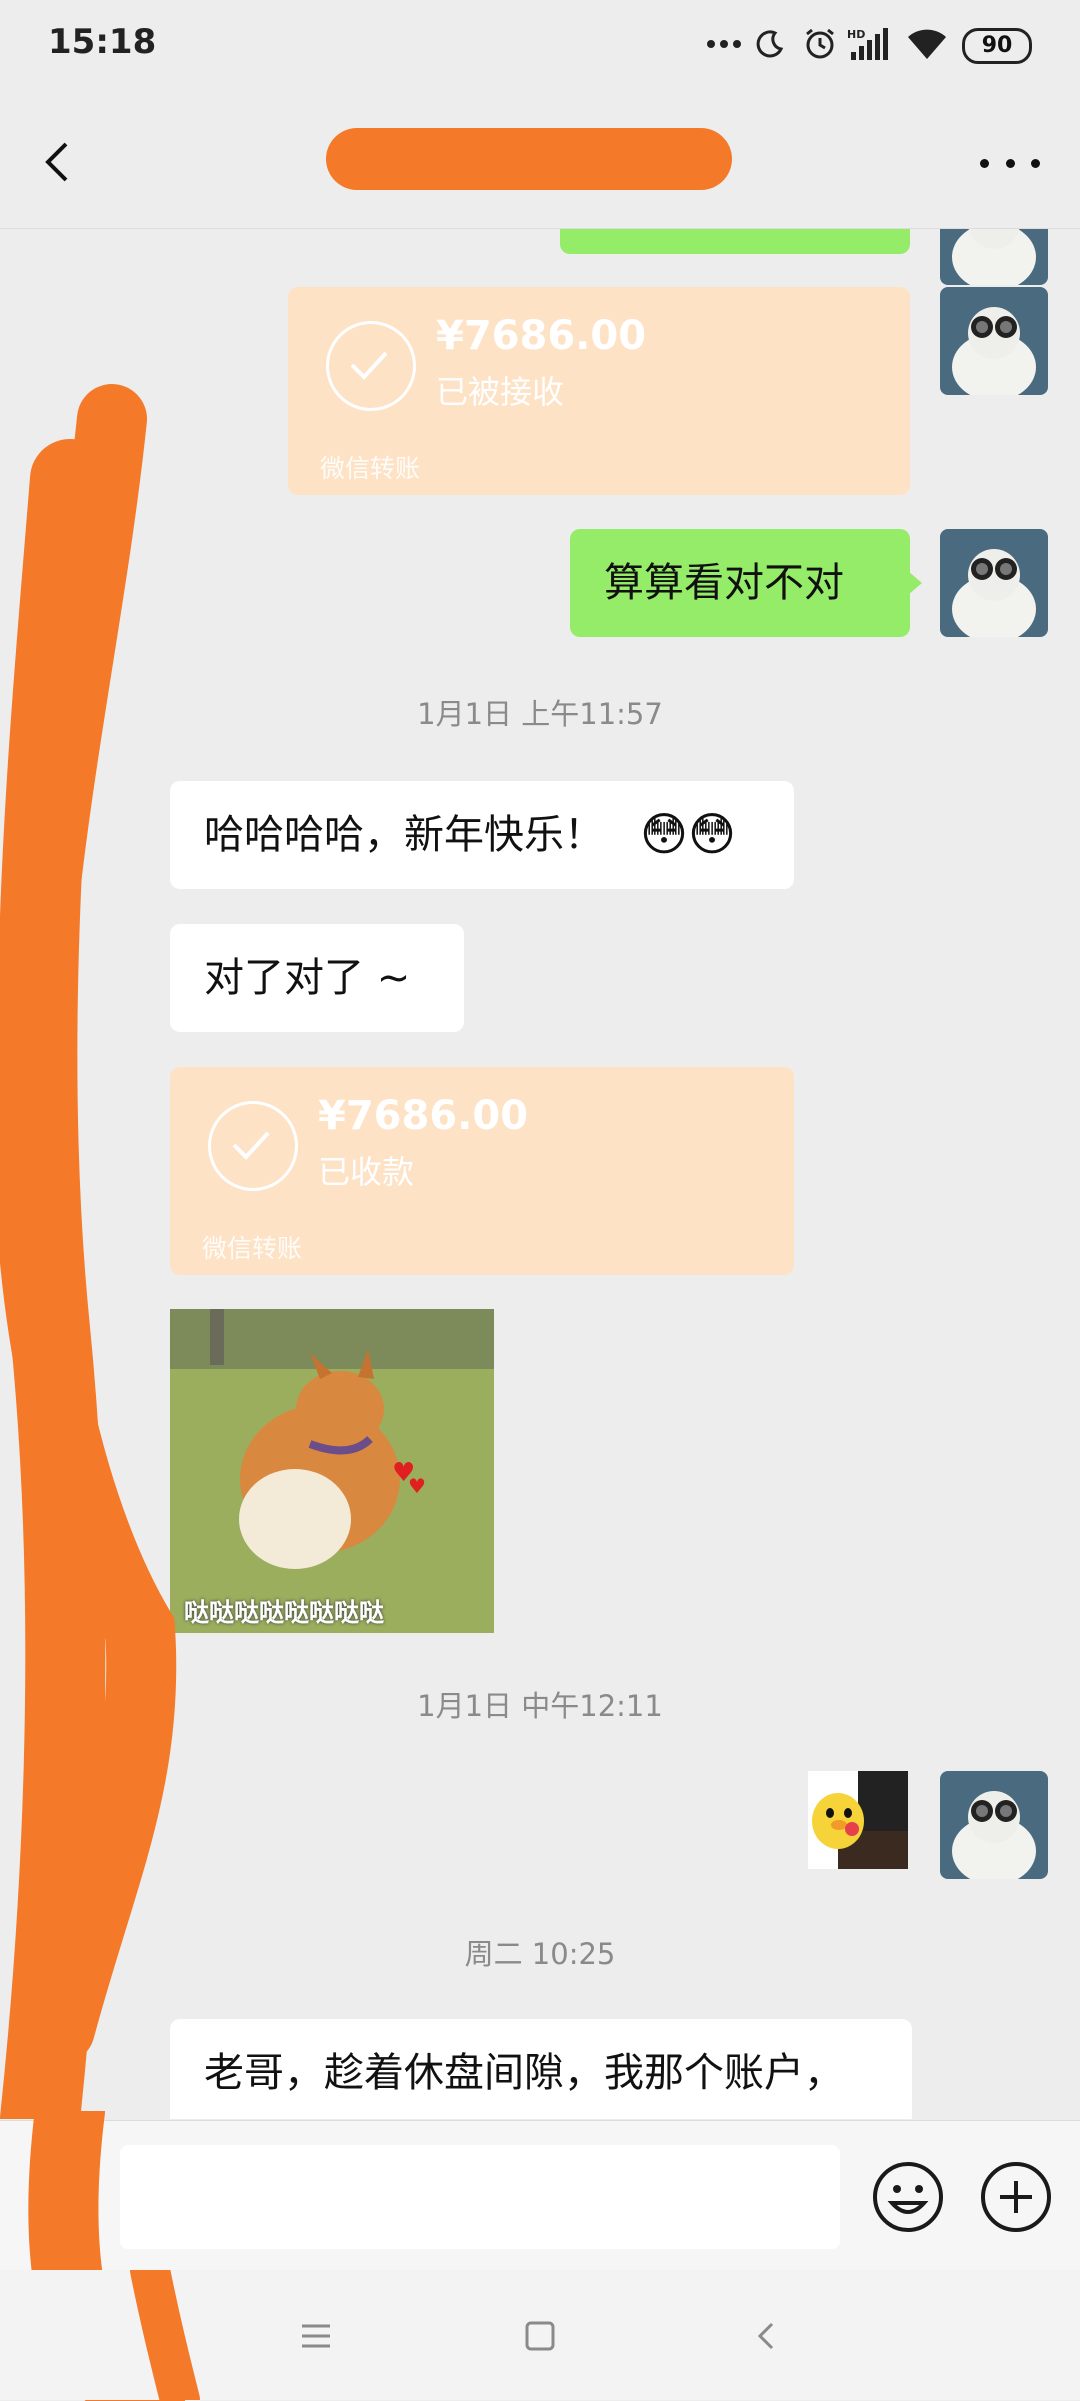 This screenshot has width=1080, height=2401. Describe the element at coordinates (599, 391) in the screenshot. I see `transfer-card-sent: ¥7686.00 已被接收 微信转账` at that location.